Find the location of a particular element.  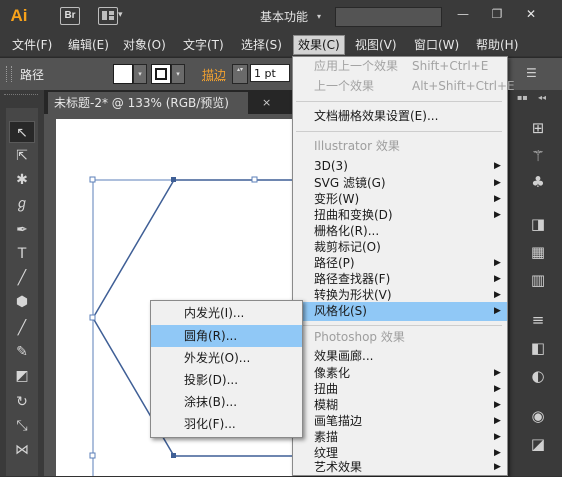

document-tab: 未标题-2* @ 133% (RGB/预览) is located at coordinates (148, 103).